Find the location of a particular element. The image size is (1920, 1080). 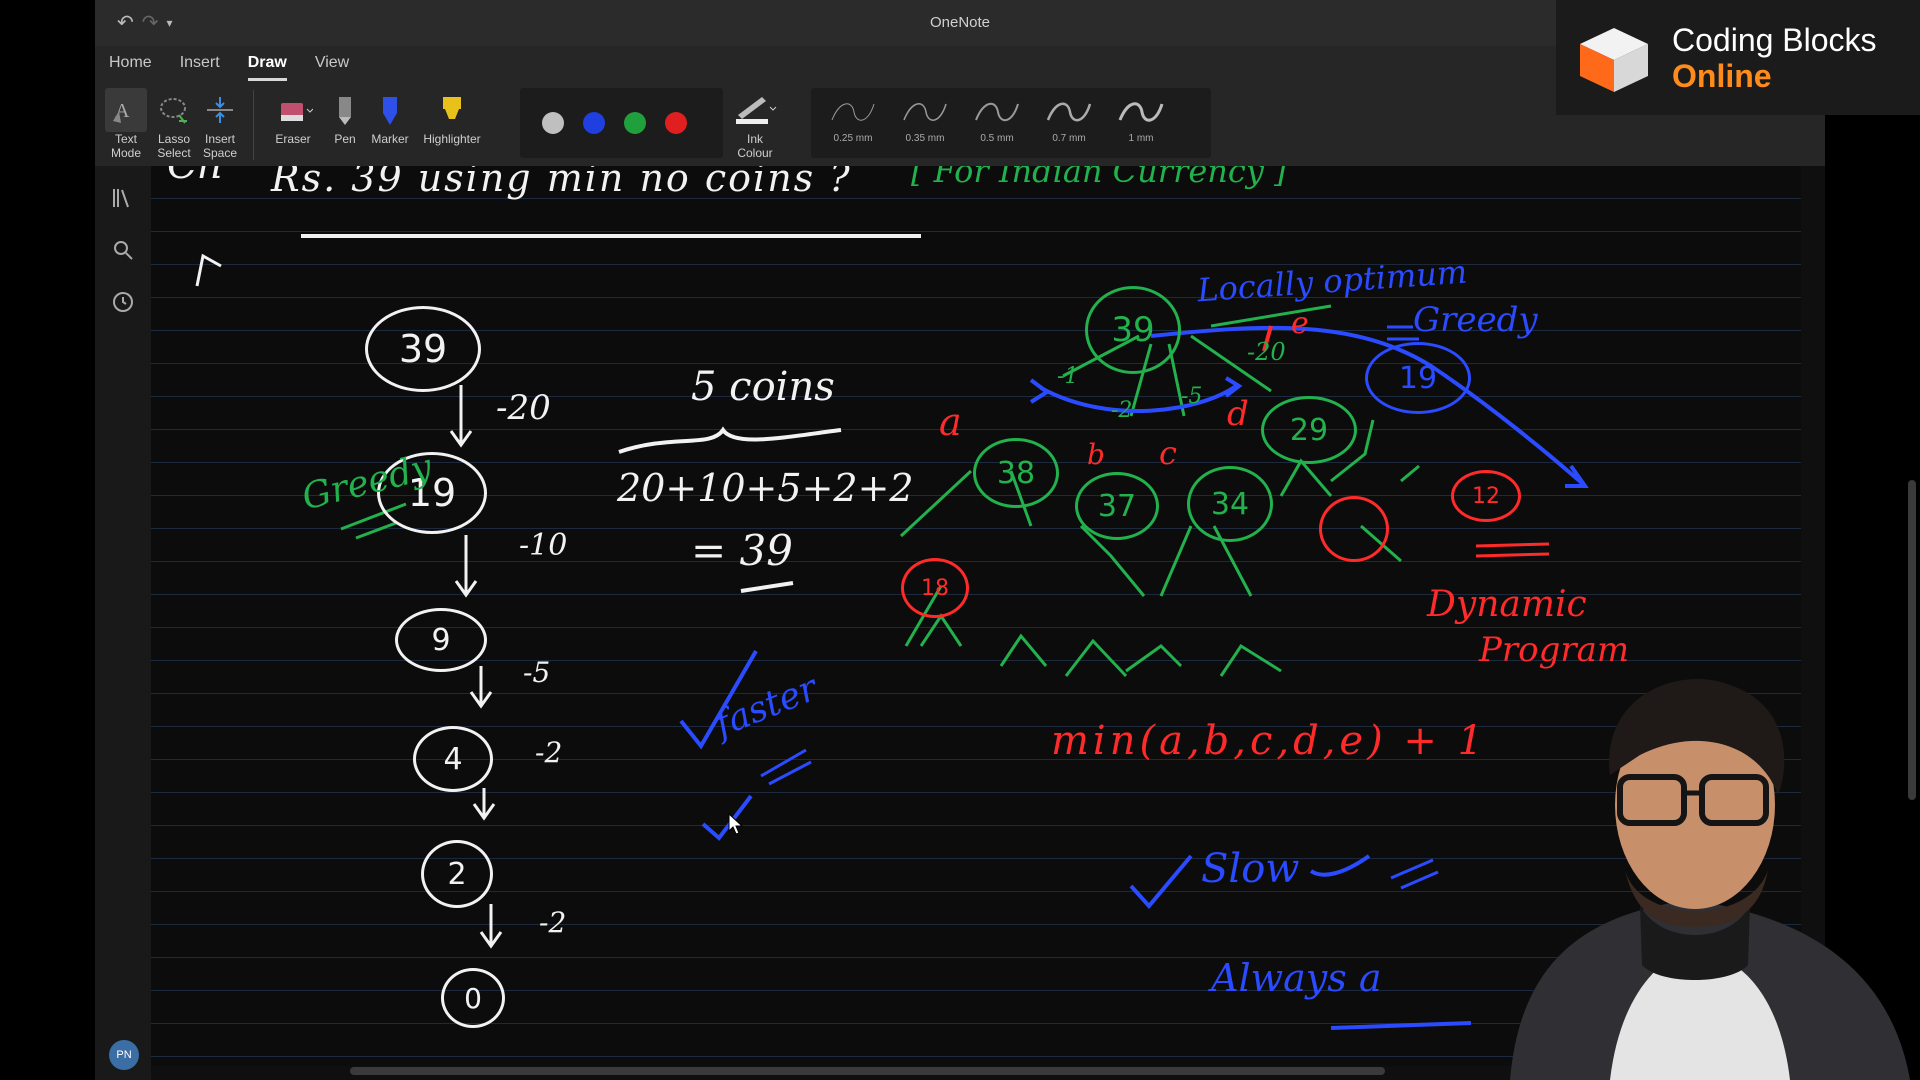

greedy-node-9: 9 is located at coordinates (441, 640).